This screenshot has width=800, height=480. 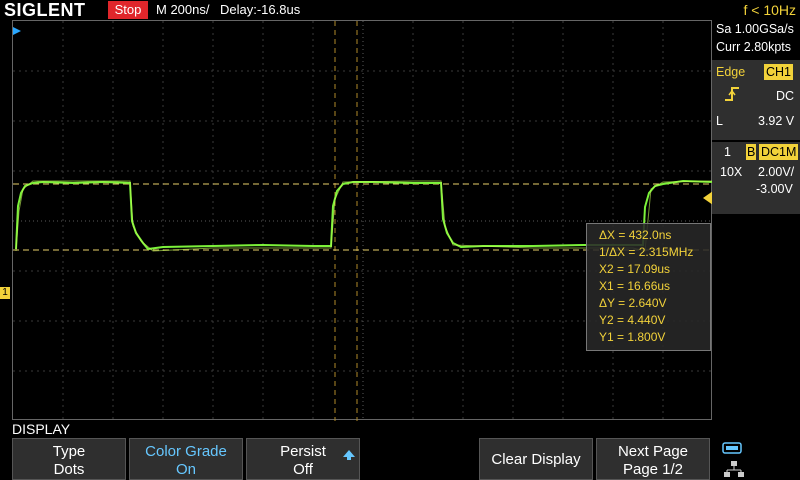 I want to click on network-icon, so click(x=734, y=469).